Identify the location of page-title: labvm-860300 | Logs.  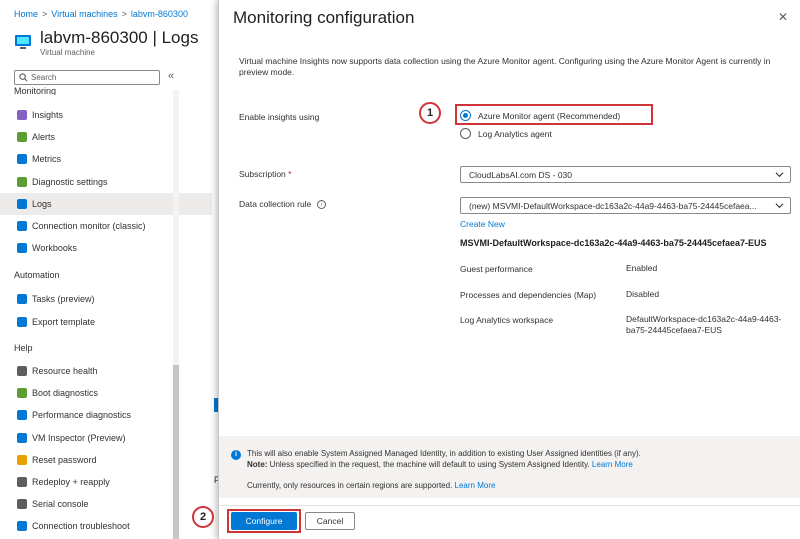
(119, 37).